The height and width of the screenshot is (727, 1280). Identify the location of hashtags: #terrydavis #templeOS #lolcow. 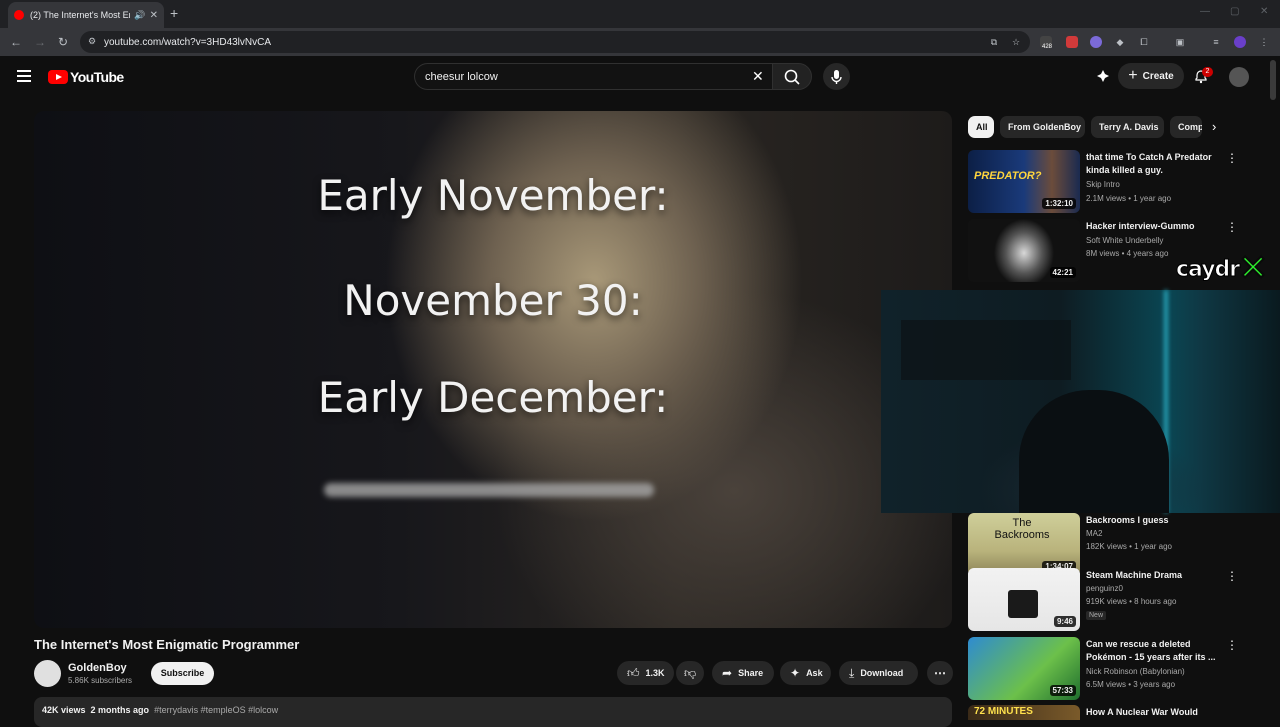
(216, 710).